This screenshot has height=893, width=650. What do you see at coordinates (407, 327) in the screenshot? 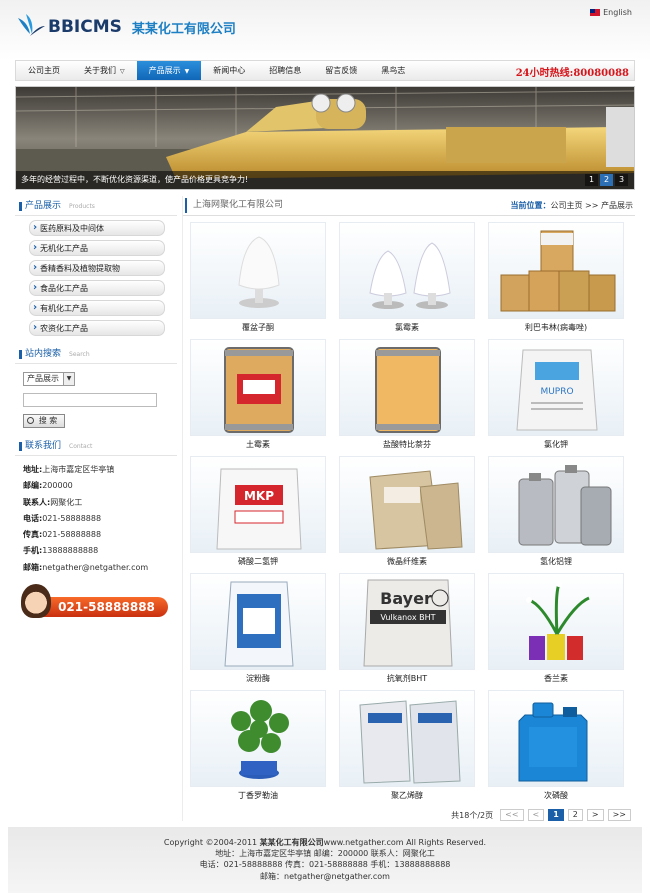
I see `product-name: 氯霉素` at bounding box center [407, 327].